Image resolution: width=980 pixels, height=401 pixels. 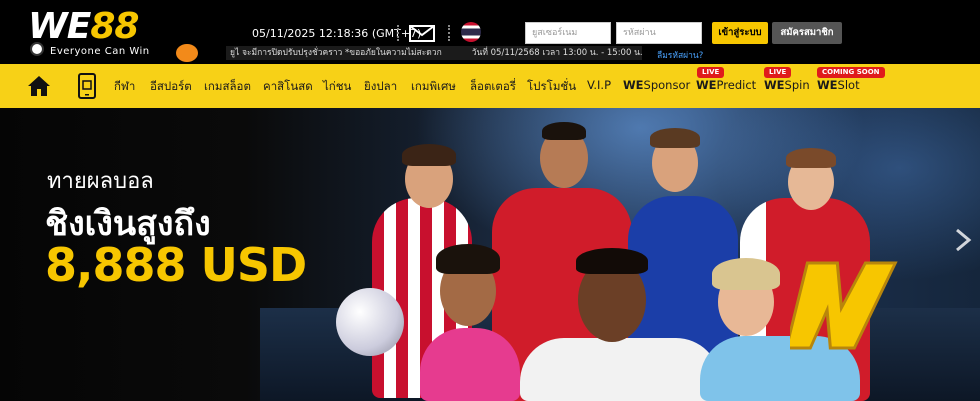 I want to click on nav-item-slots: เกมสล็อต, so click(x=227, y=87).